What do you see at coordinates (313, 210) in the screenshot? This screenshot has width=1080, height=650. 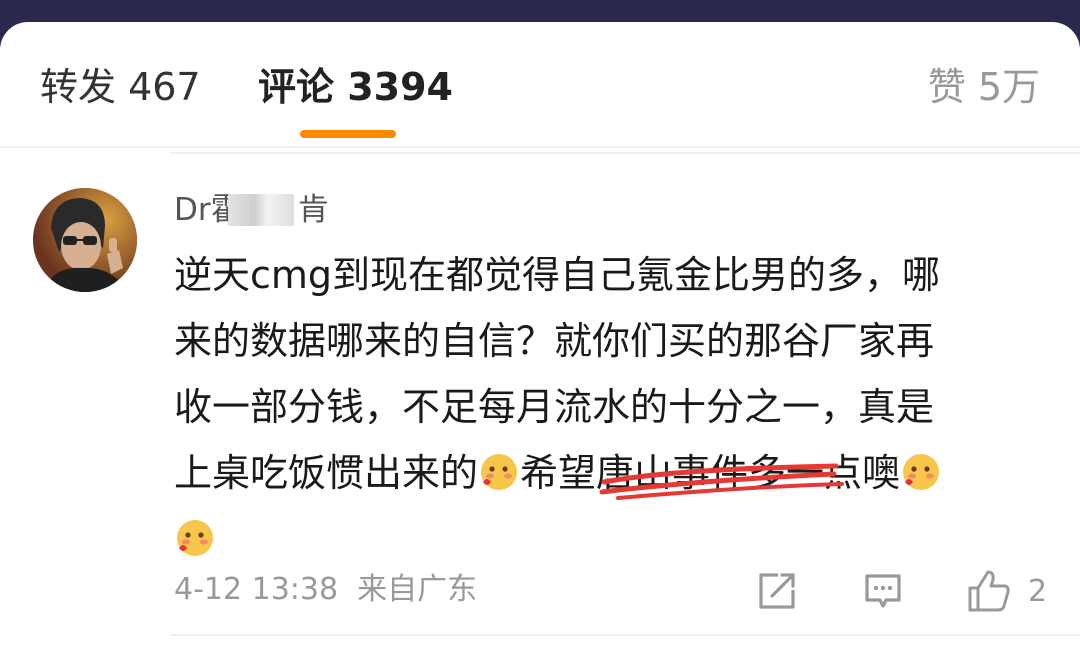 I see `username-suffix: 肯` at bounding box center [313, 210].